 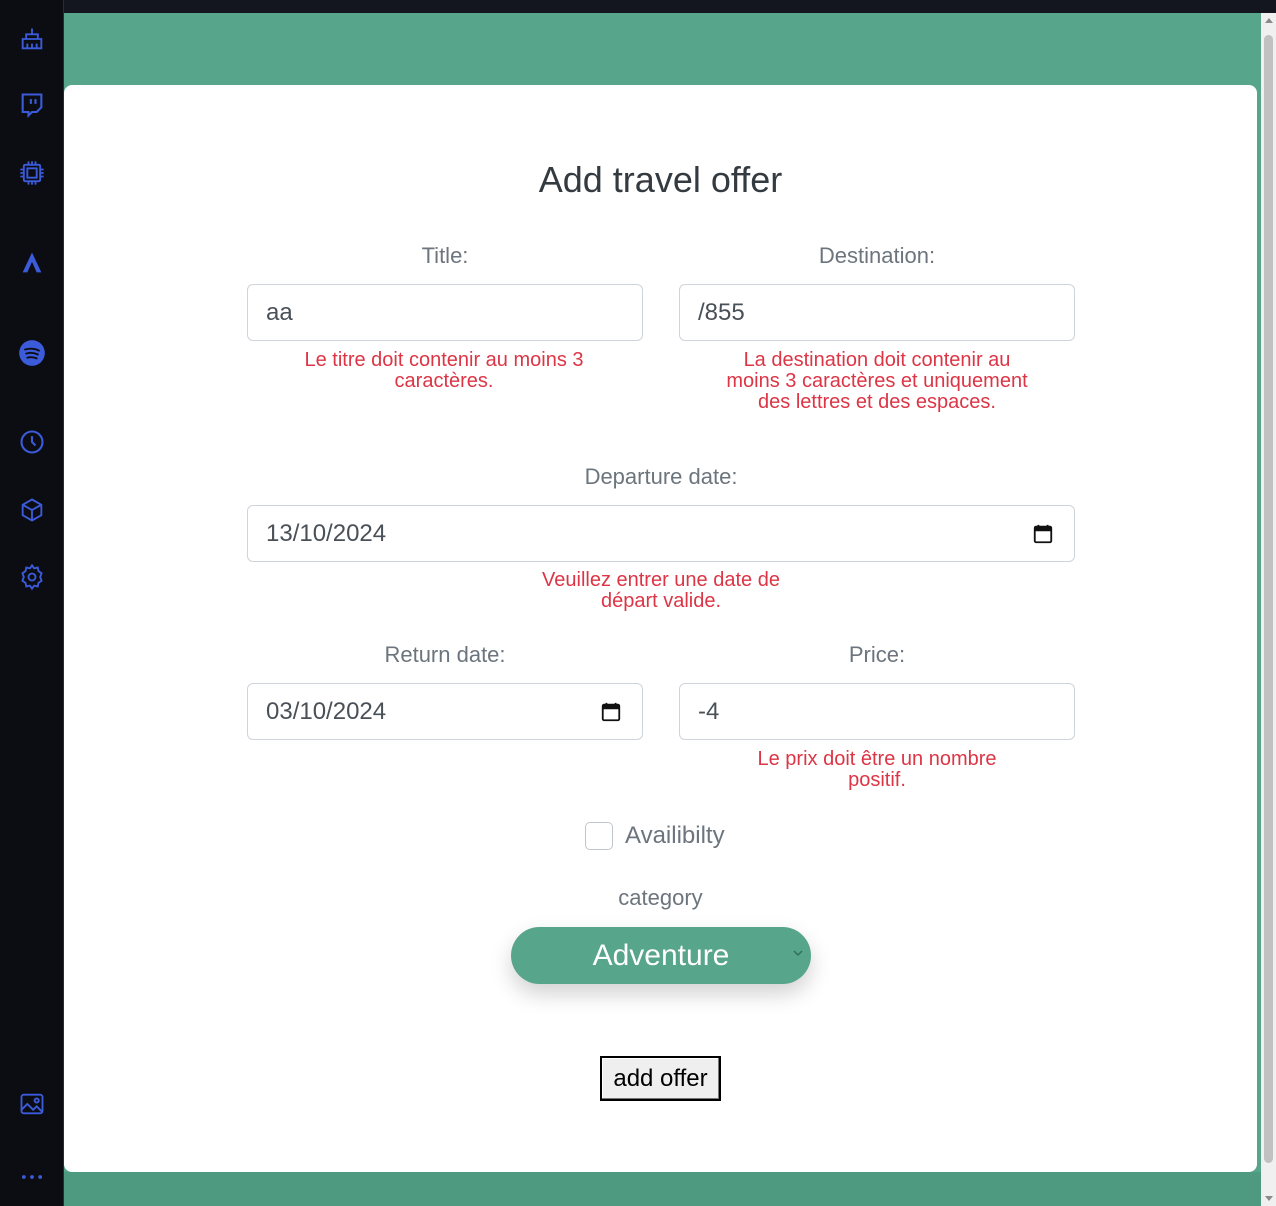 What do you see at coordinates (32, 263) in the screenshot?
I see `arc-icon` at bounding box center [32, 263].